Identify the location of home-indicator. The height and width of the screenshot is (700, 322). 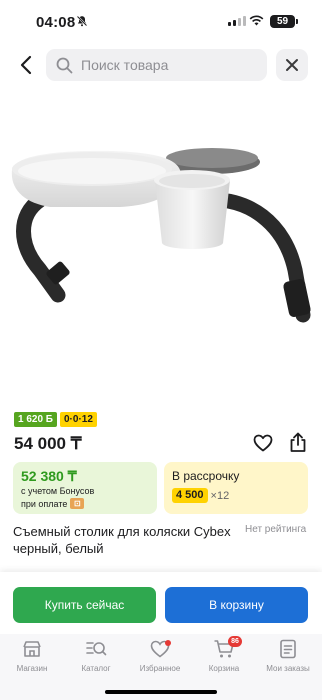
(161, 692).